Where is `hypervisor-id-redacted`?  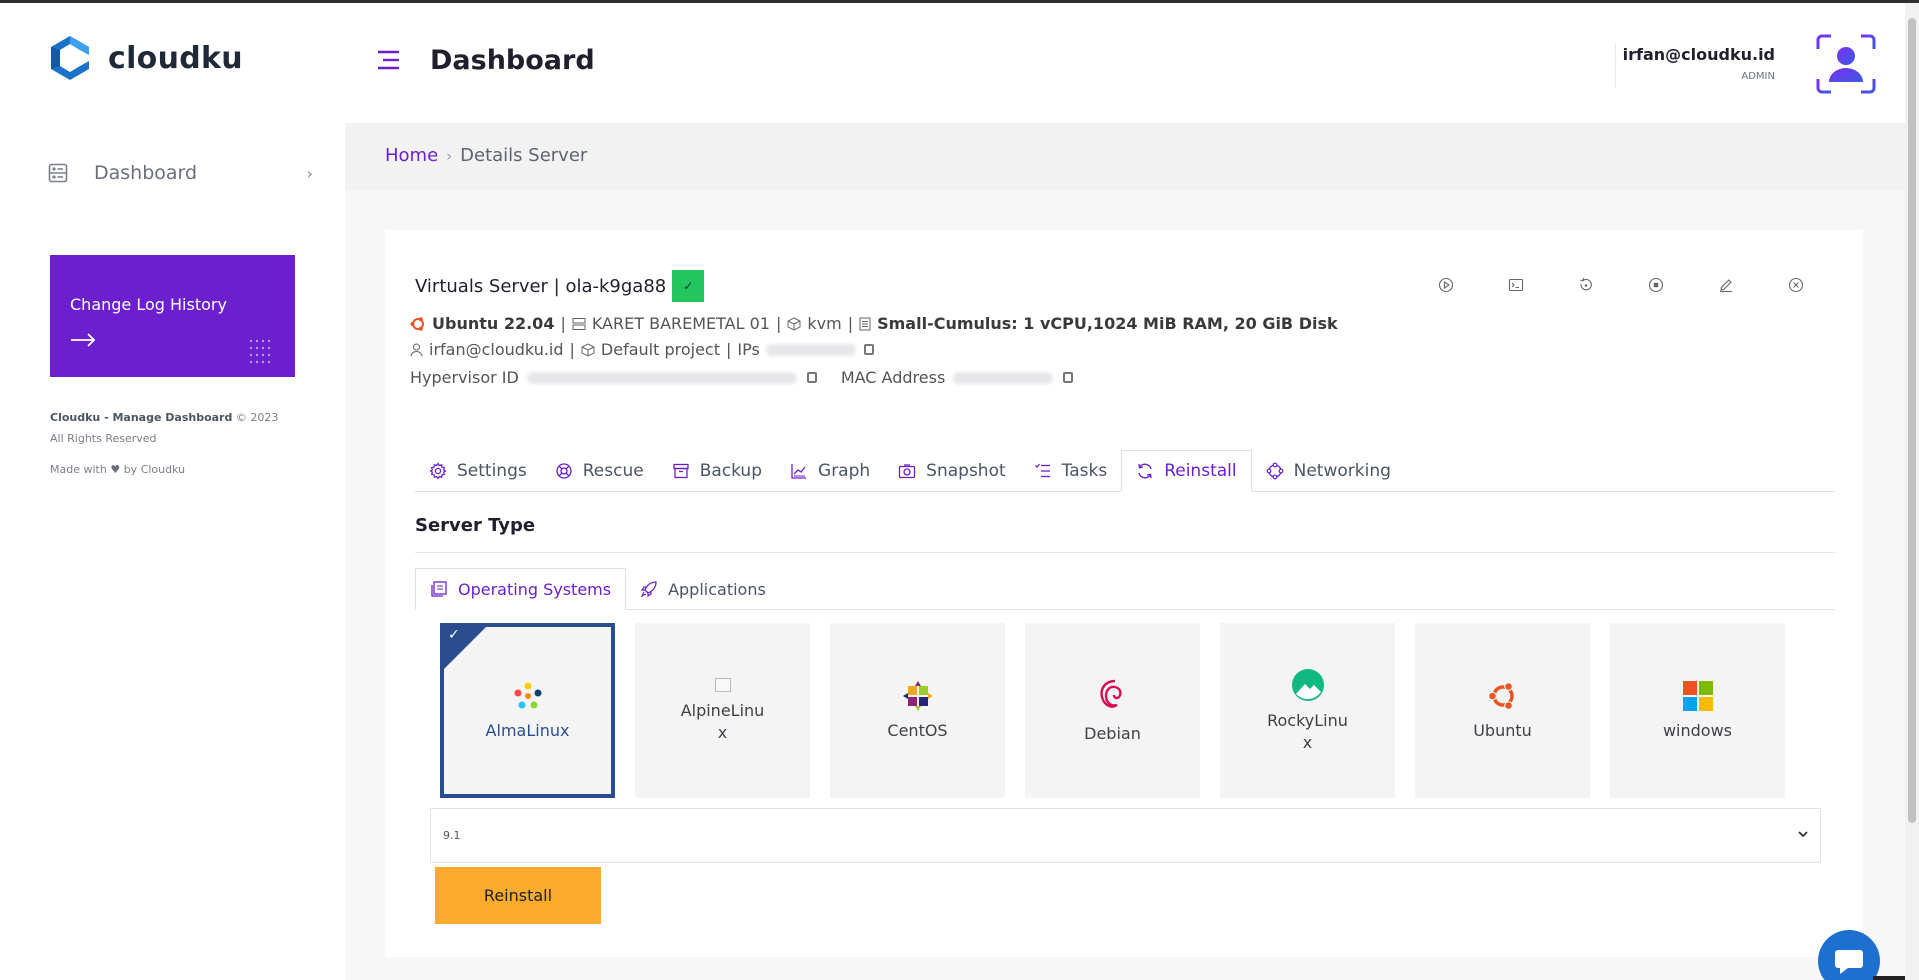 hypervisor-id-redacted is located at coordinates (661, 377).